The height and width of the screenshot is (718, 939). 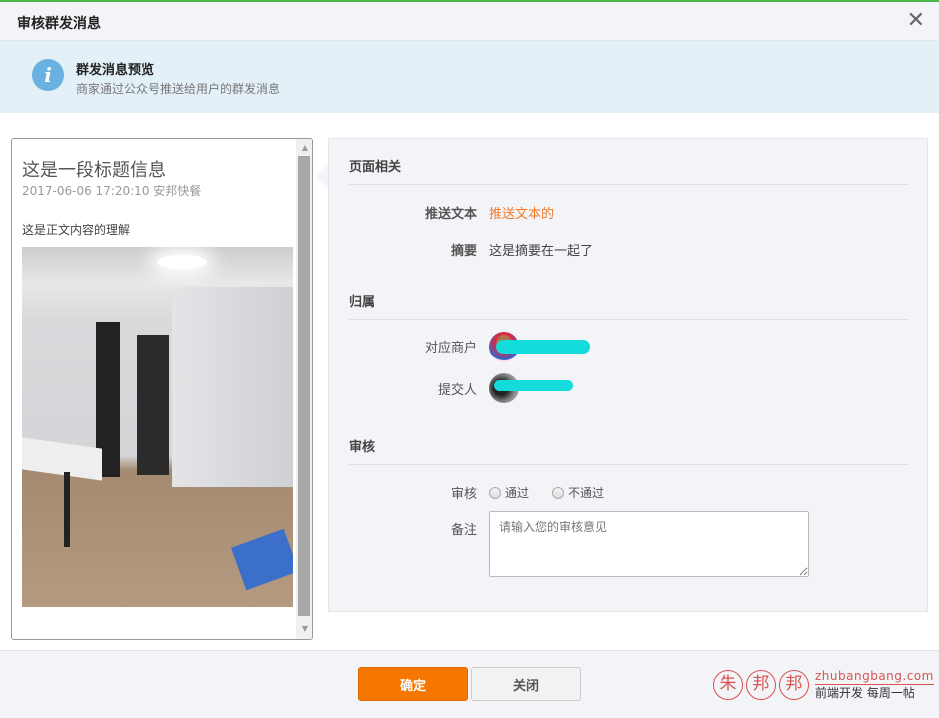 What do you see at coordinates (526, 684) in the screenshot?
I see `close-button: 关闭` at bounding box center [526, 684].